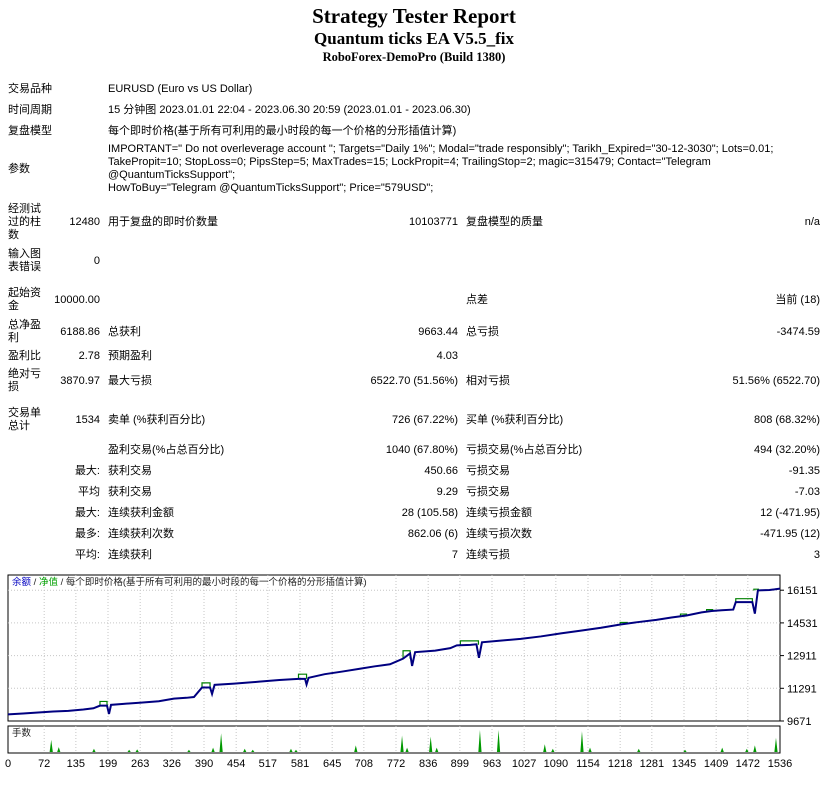 The width and height of the screenshot is (828, 797). I want to click on report-row-avg-consecutive: 平均: 连续获利 7 连续亏损 3, so click(414, 555).